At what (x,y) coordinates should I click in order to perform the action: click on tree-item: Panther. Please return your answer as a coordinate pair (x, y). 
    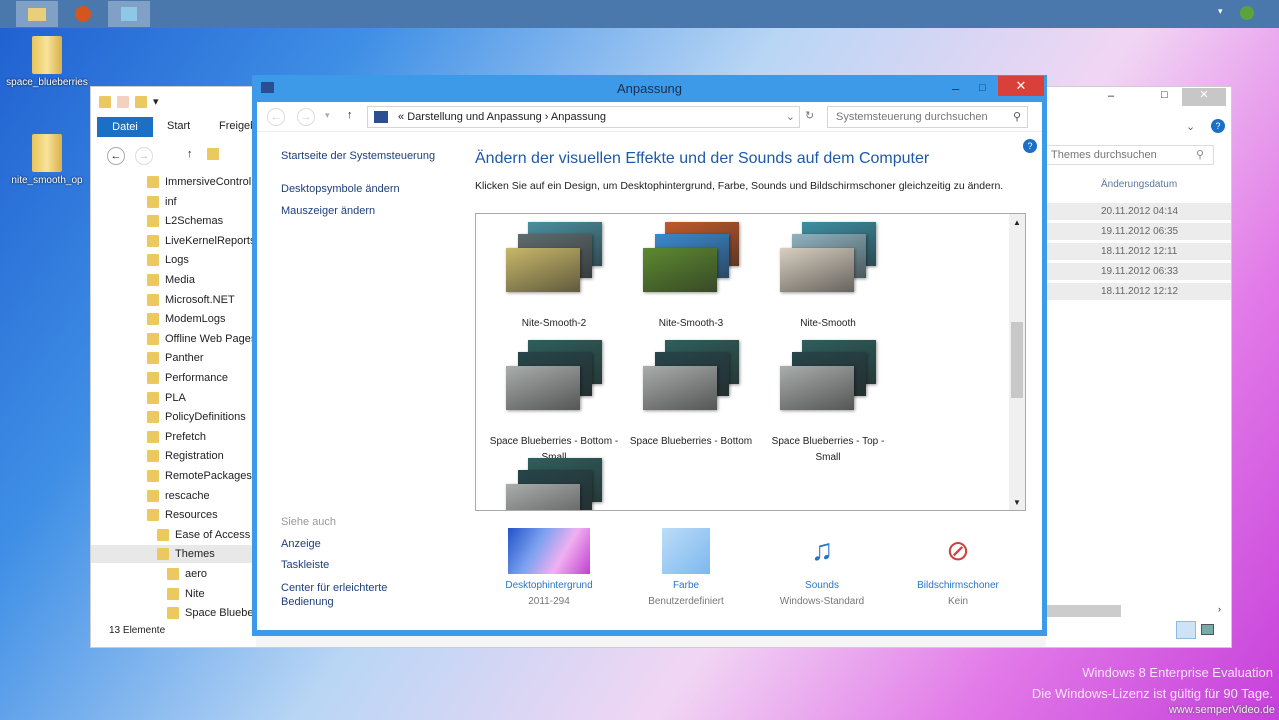
    Looking at the image, I should click on (201, 358).